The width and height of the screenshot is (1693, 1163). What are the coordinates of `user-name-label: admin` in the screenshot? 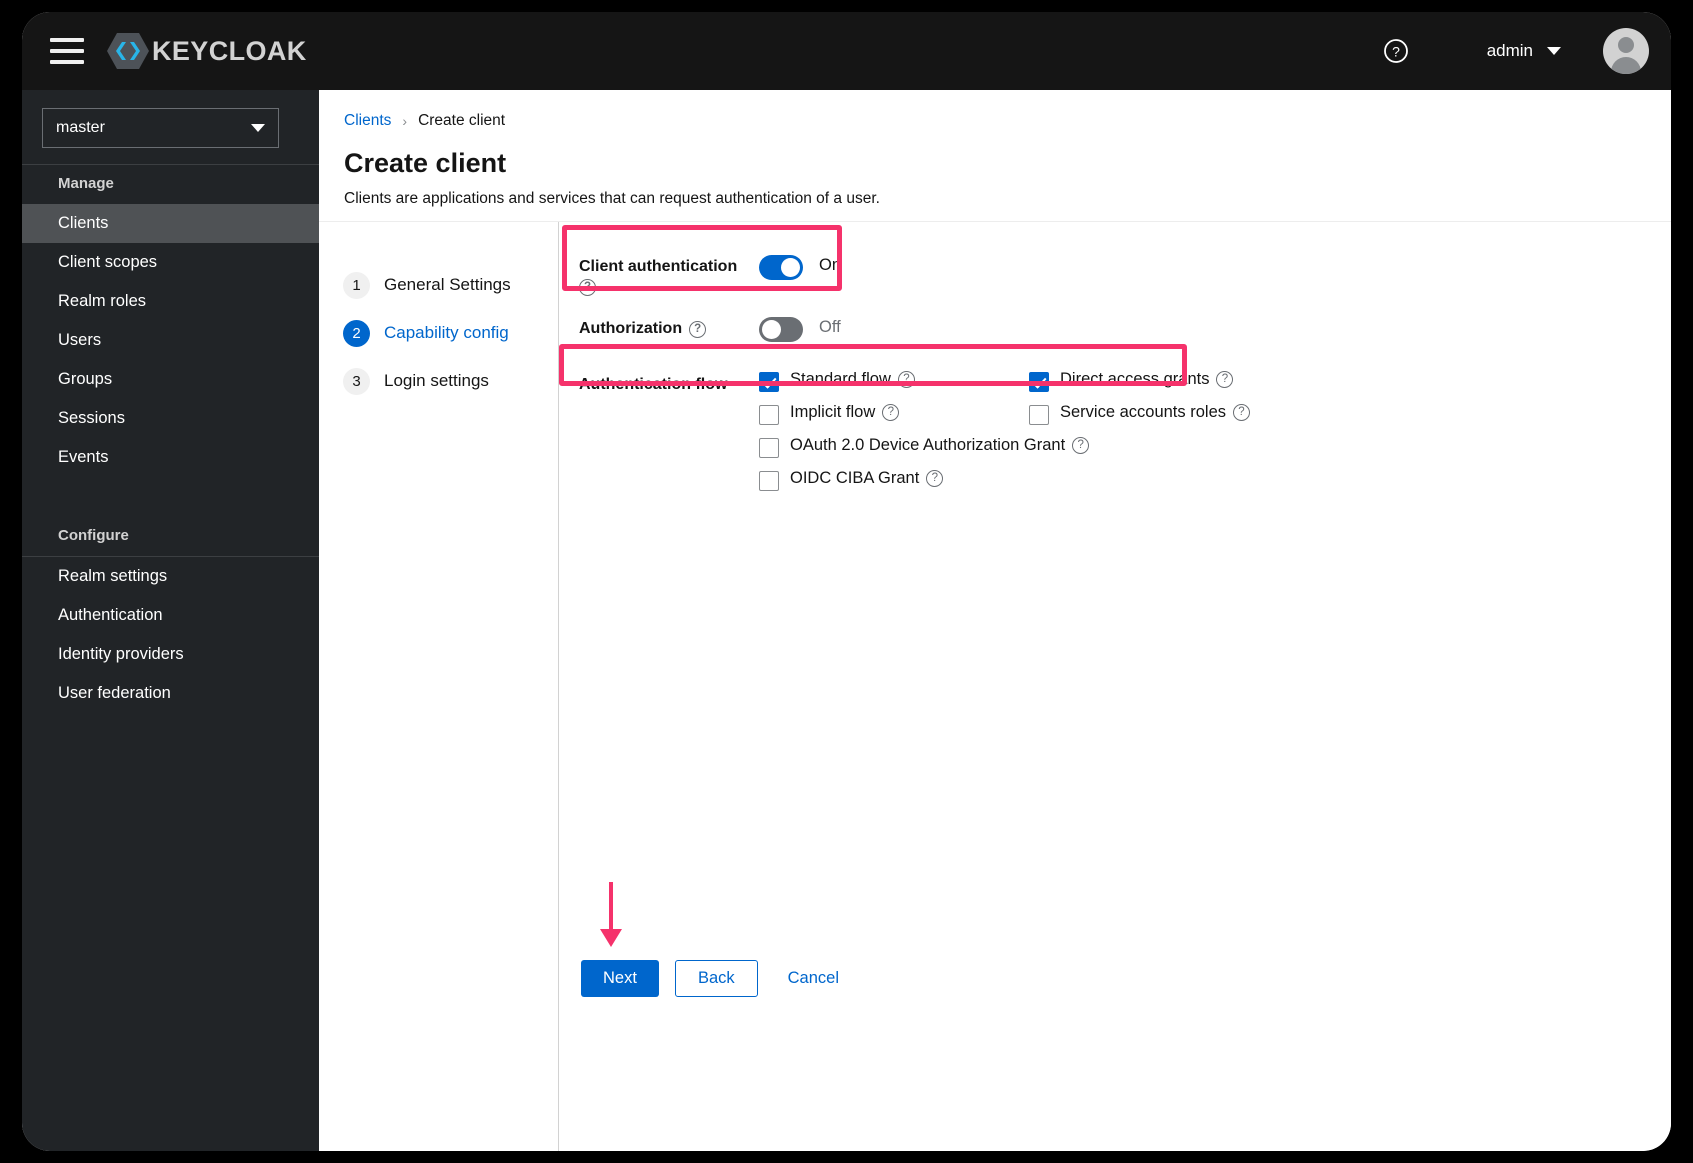 It's located at (1510, 51).